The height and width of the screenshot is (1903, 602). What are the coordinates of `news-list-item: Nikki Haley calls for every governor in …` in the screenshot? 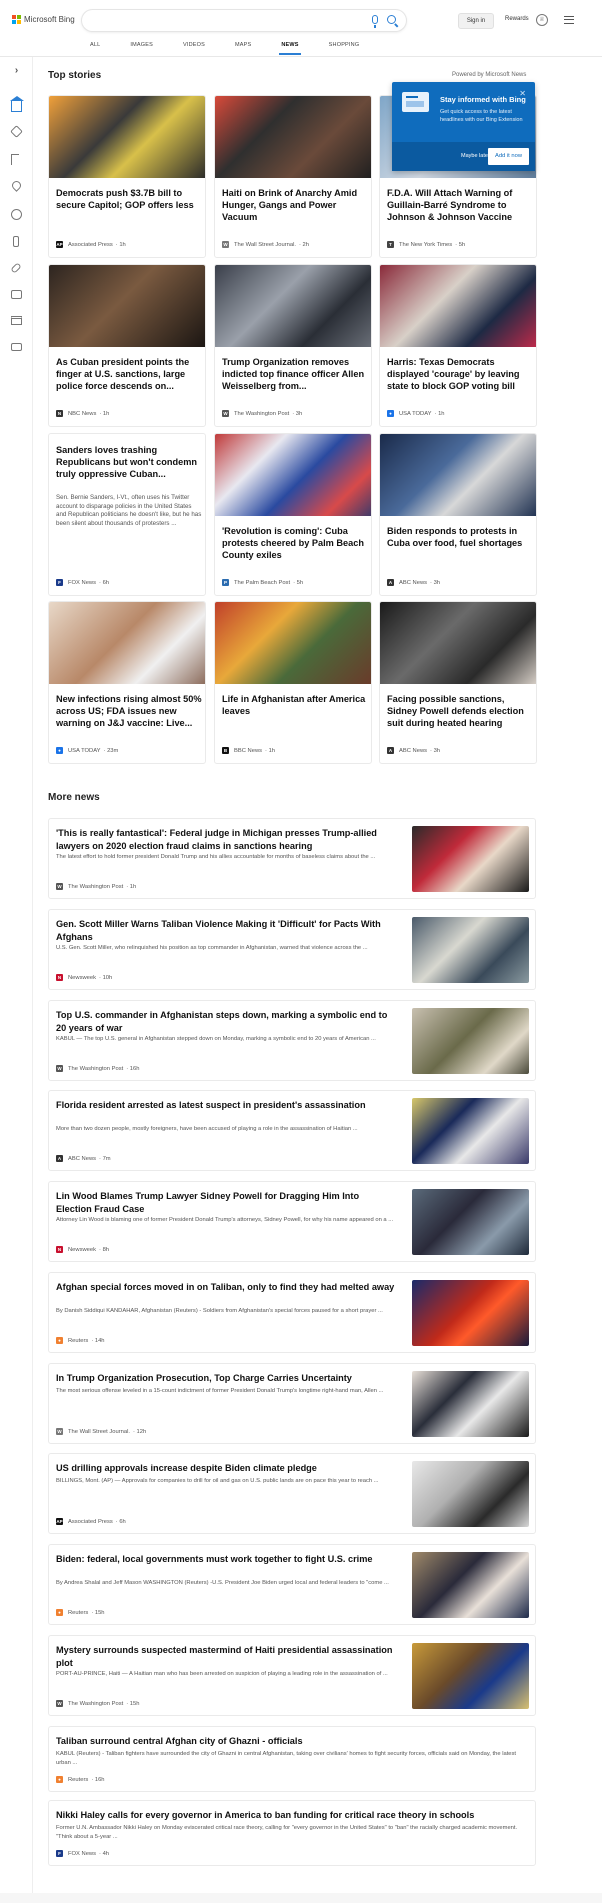 It's located at (292, 1833).